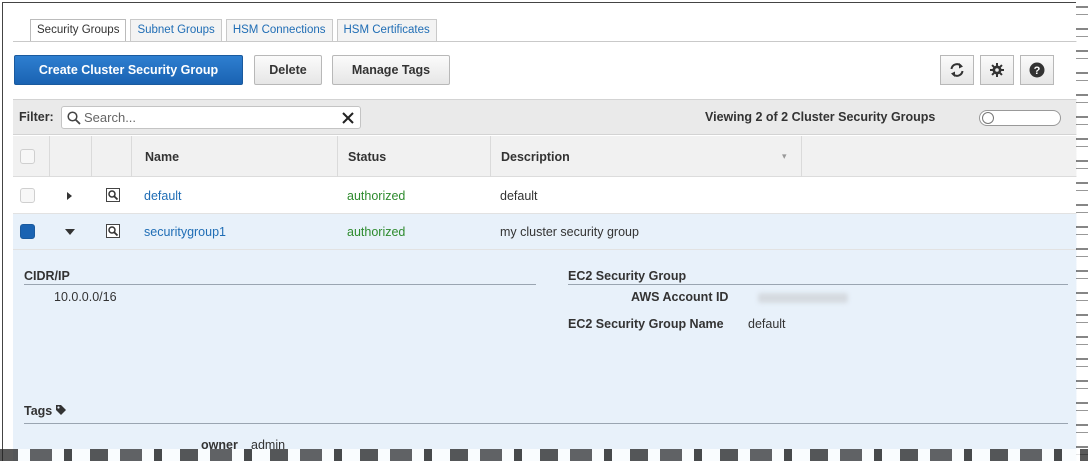 The image size is (1088, 461). What do you see at coordinates (27, 156) in the screenshot?
I see `select-all-checkbox` at bounding box center [27, 156].